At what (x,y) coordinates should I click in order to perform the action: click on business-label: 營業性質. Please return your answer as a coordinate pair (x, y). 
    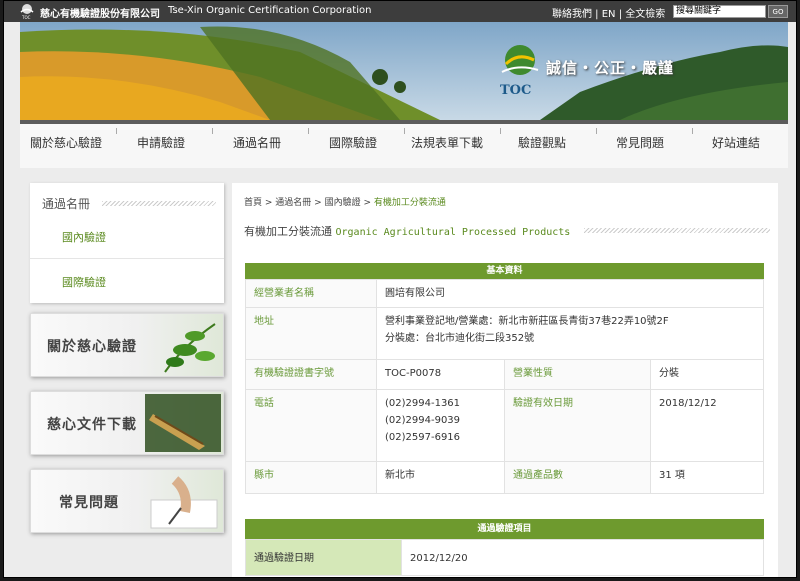
    Looking at the image, I should click on (577, 374).